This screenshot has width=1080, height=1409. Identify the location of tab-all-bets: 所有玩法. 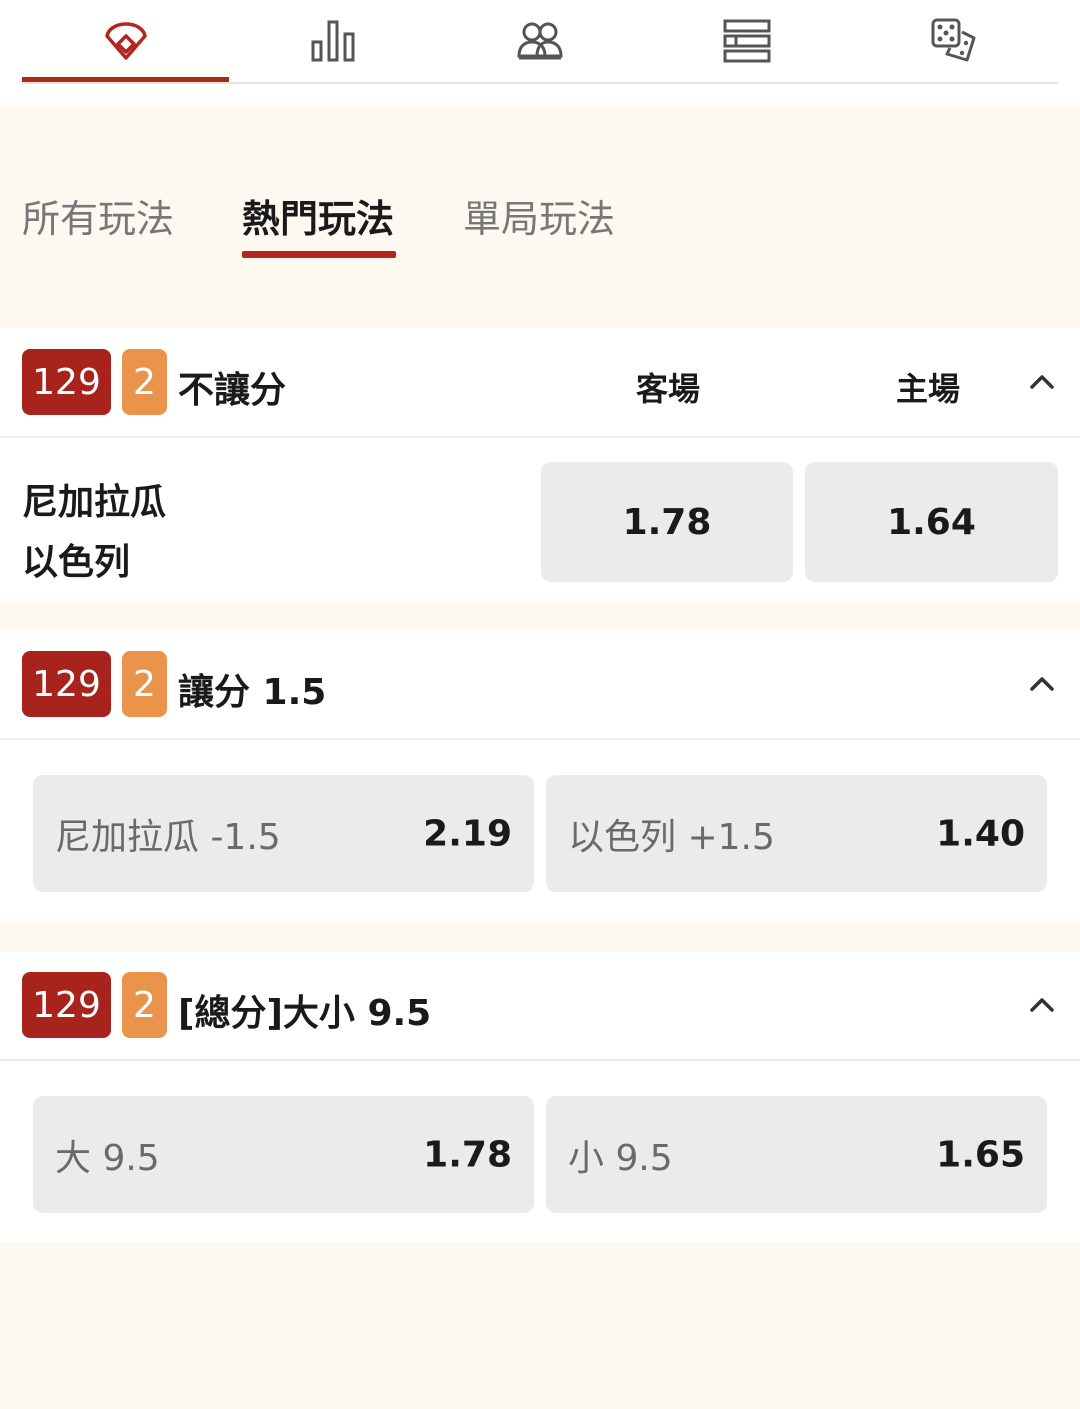
(98, 215).